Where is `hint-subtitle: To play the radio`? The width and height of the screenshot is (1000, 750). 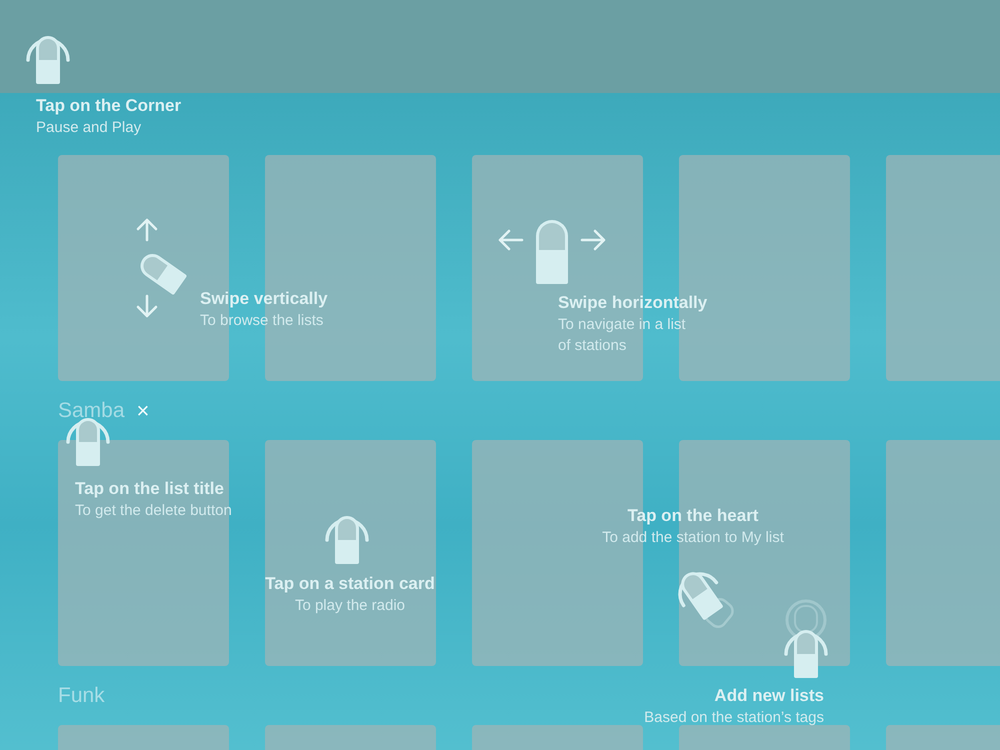 hint-subtitle: To play the radio is located at coordinates (350, 606).